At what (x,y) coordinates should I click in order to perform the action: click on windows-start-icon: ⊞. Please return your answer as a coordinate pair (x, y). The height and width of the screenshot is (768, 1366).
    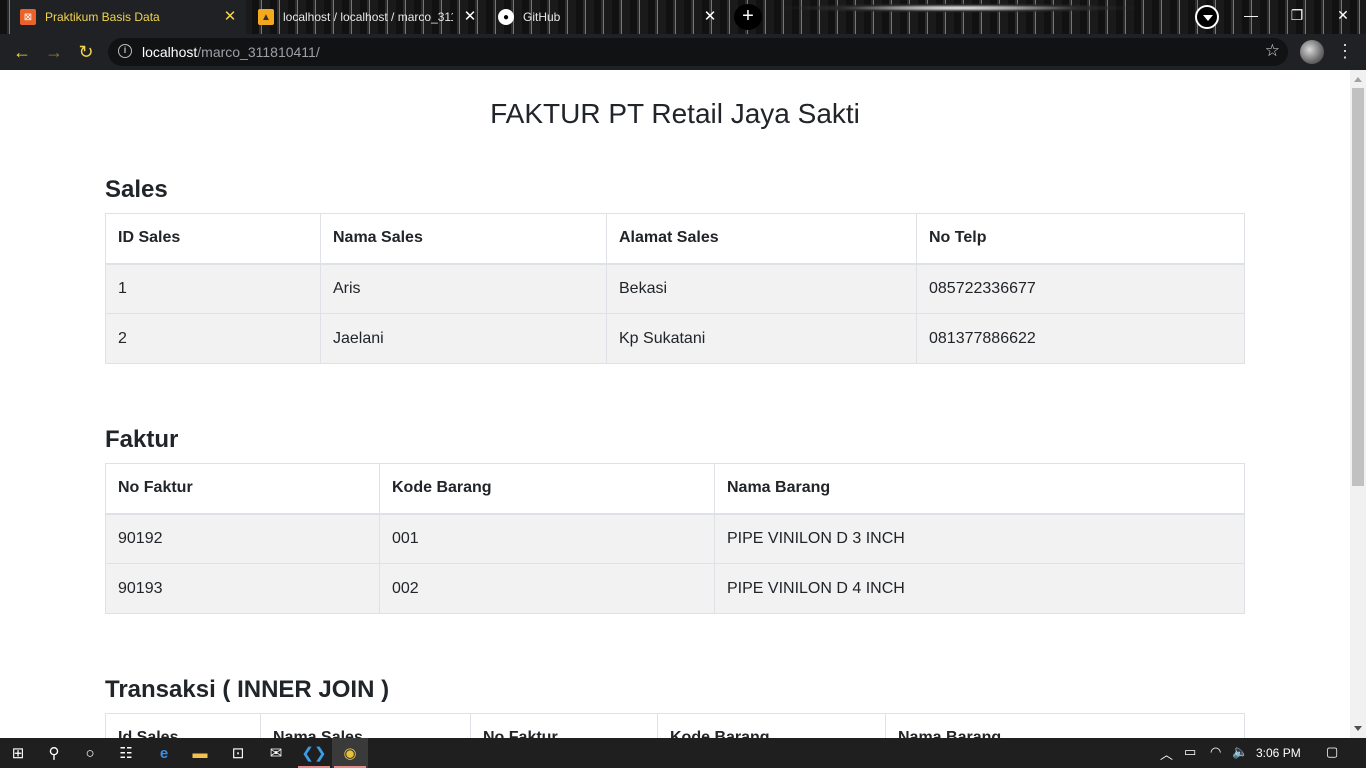
    Looking at the image, I should click on (18, 753).